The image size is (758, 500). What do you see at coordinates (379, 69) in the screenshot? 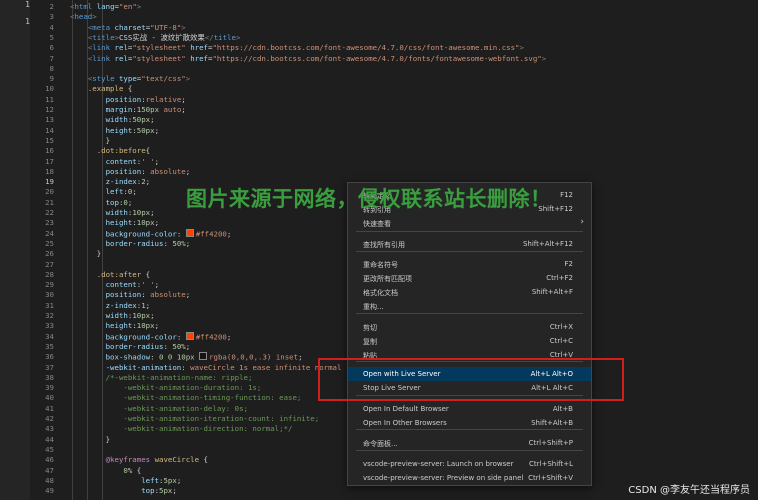
I see `code-line: 8` at bounding box center [379, 69].